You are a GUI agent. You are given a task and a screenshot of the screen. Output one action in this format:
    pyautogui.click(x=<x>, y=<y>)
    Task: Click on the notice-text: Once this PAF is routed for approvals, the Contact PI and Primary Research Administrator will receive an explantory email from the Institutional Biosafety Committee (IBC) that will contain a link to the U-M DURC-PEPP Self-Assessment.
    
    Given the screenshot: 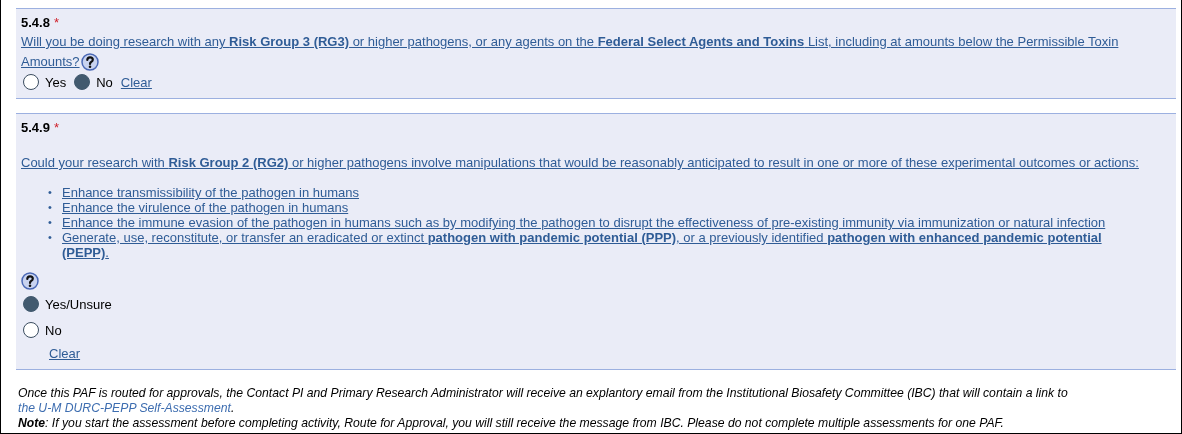 What is the action you would take?
    pyautogui.click(x=543, y=401)
    